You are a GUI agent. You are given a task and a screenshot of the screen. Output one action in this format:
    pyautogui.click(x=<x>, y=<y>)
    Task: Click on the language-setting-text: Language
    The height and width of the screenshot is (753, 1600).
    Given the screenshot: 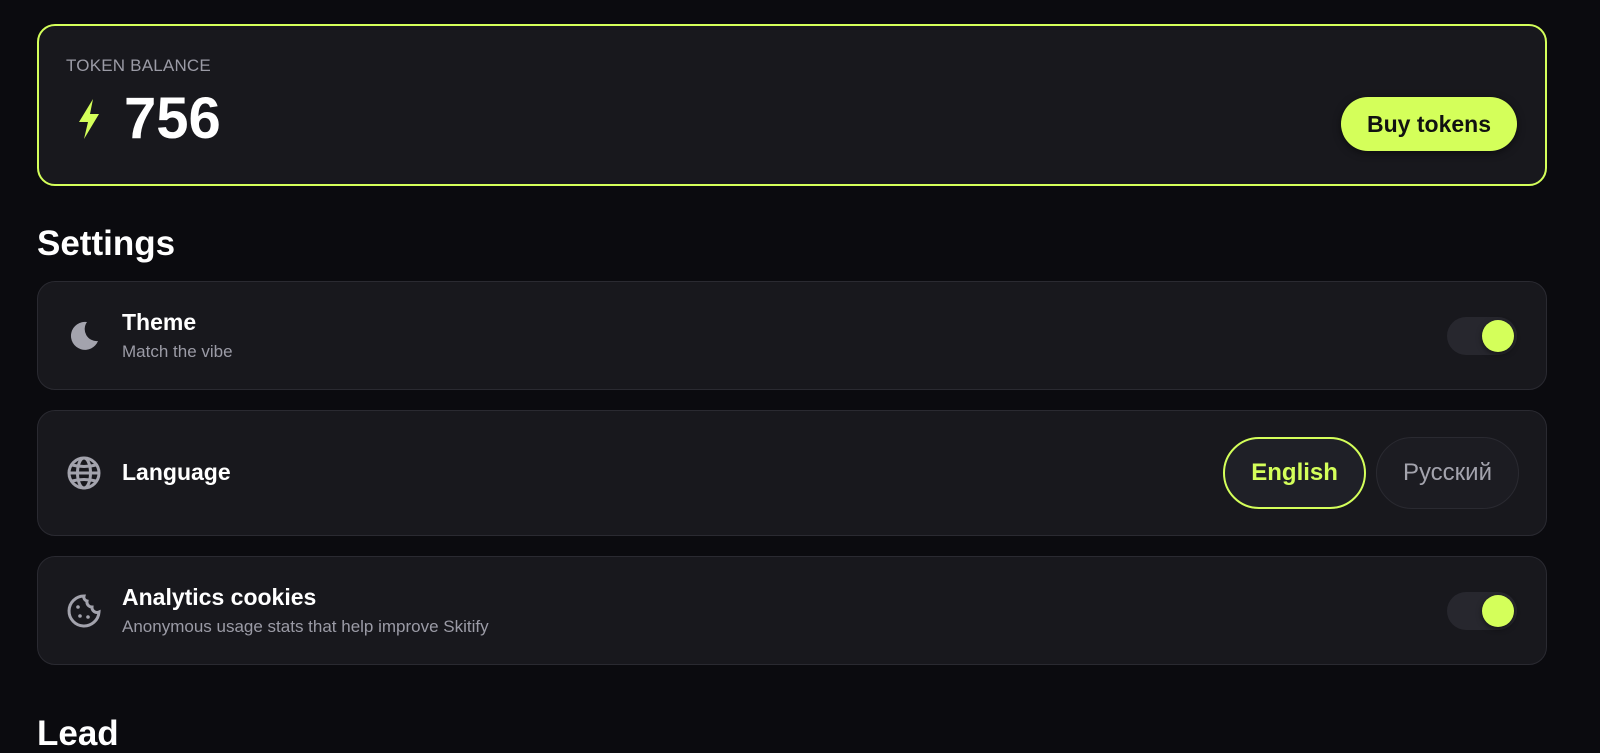 What is the action you would take?
    pyautogui.click(x=176, y=473)
    